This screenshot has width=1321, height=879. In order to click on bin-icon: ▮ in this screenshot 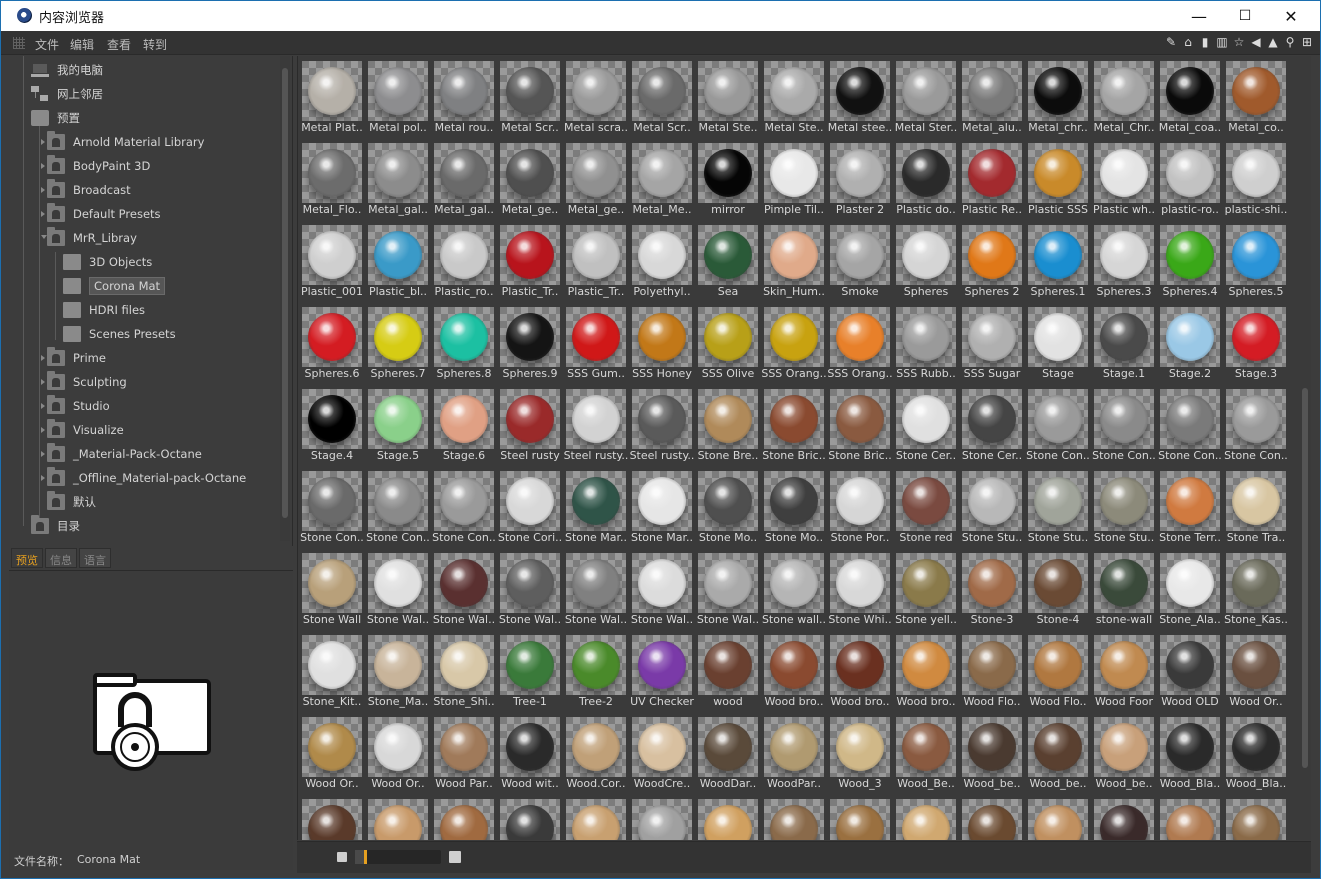, I will do `click(1205, 42)`.